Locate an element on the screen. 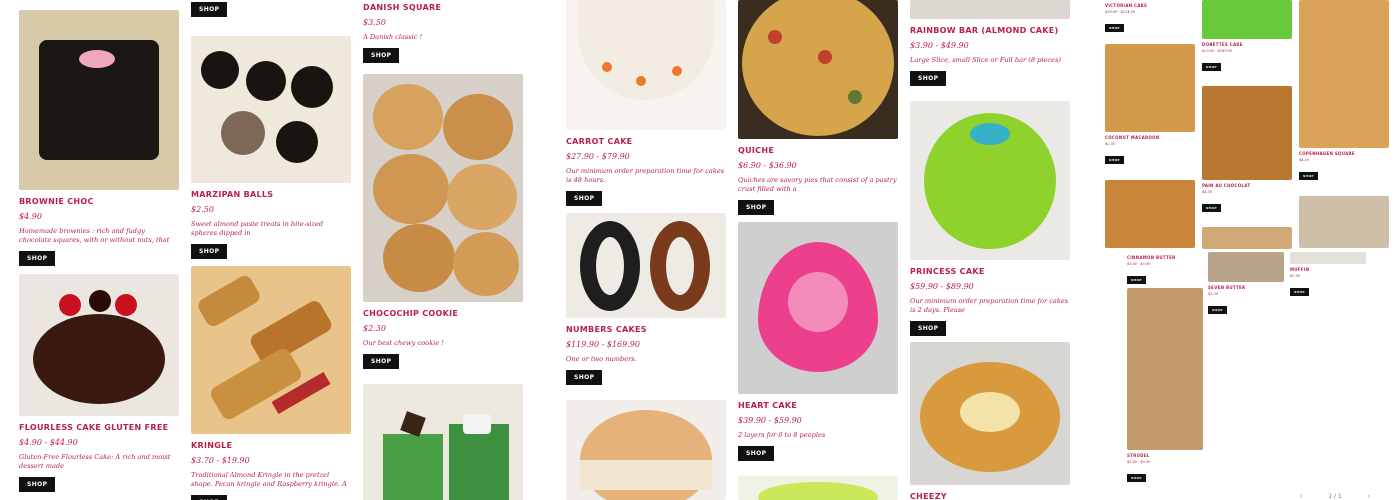 Image resolution: width=1400 pixels, height=500 pixels. mini-product-title: Muffin is located at coordinates (1328, 269).